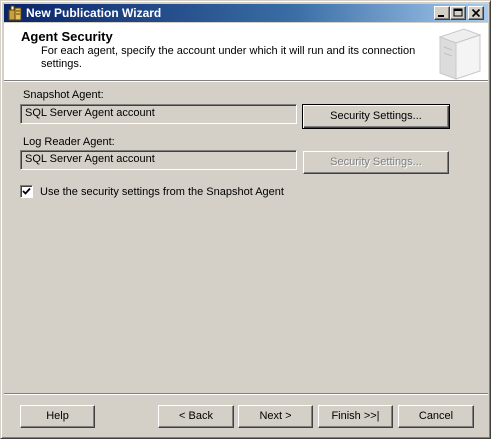 Image resolution: width=491 pixels, height=439 pixels. What do you see at coordinates (442, 13) in the screenshot?
I see `minimize-button` at bounding box center [442, 13].